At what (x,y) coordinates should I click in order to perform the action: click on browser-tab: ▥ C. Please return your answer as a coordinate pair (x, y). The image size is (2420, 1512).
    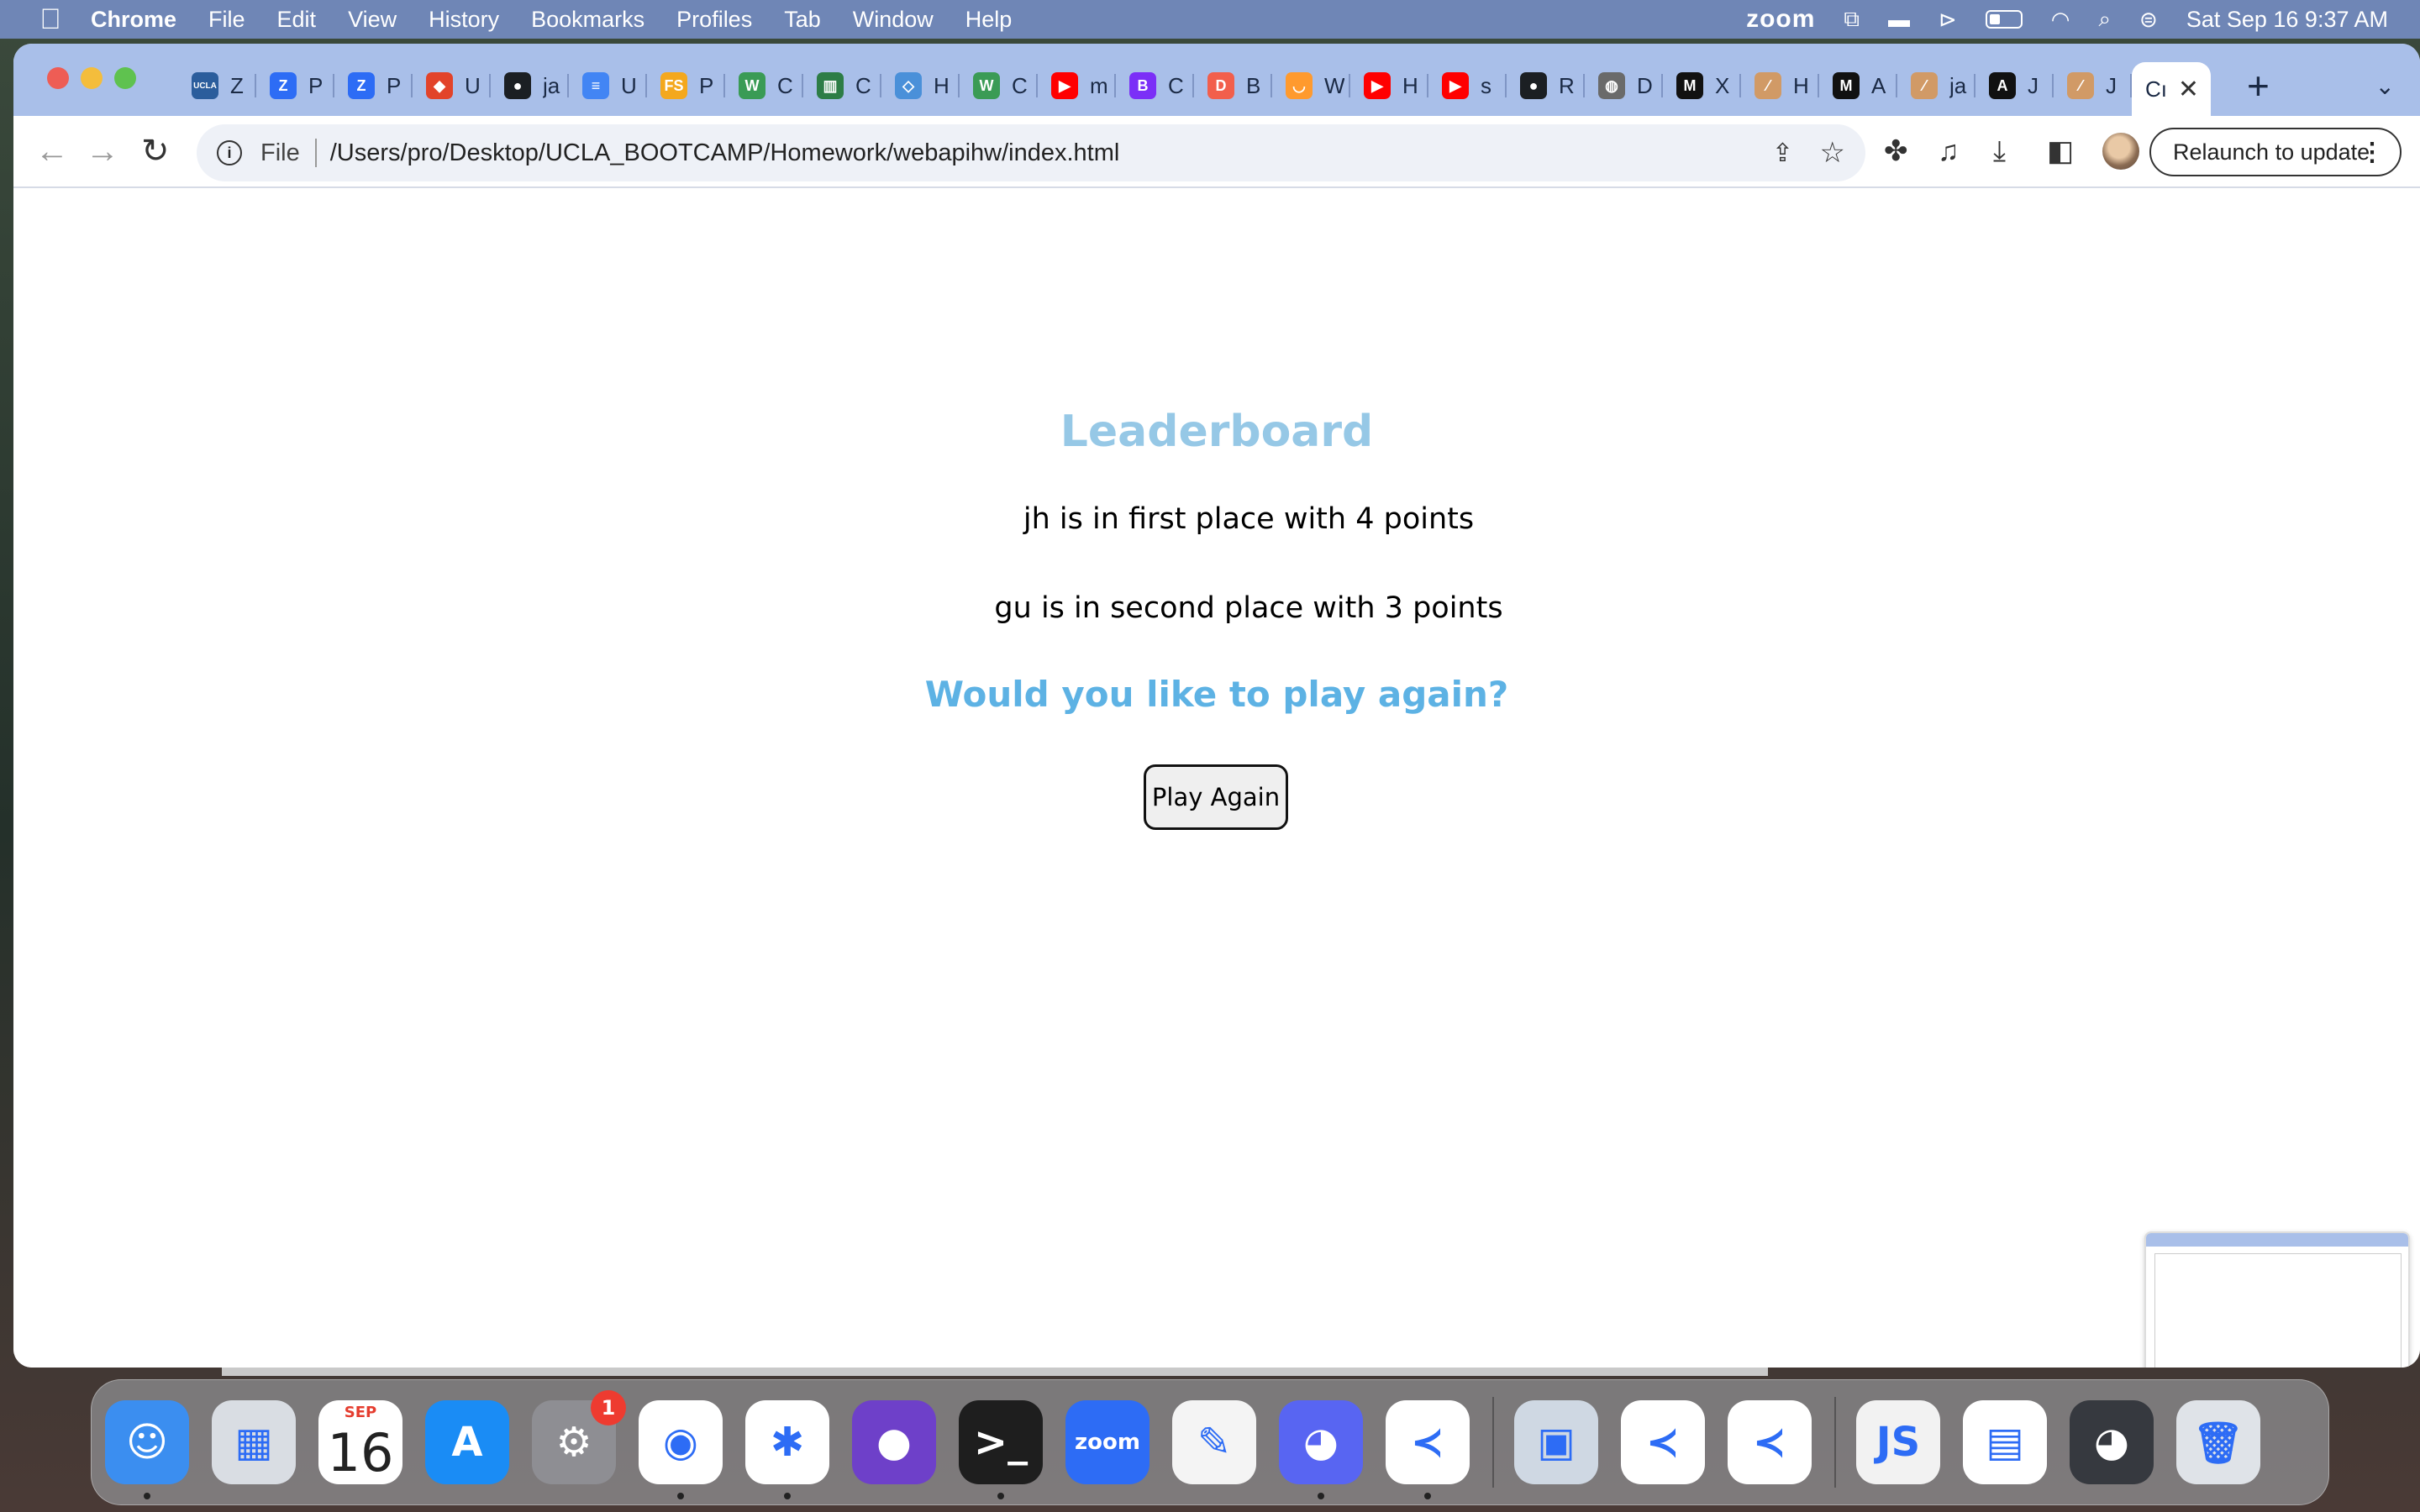
    Looking at the image, I should click on (842, 85).